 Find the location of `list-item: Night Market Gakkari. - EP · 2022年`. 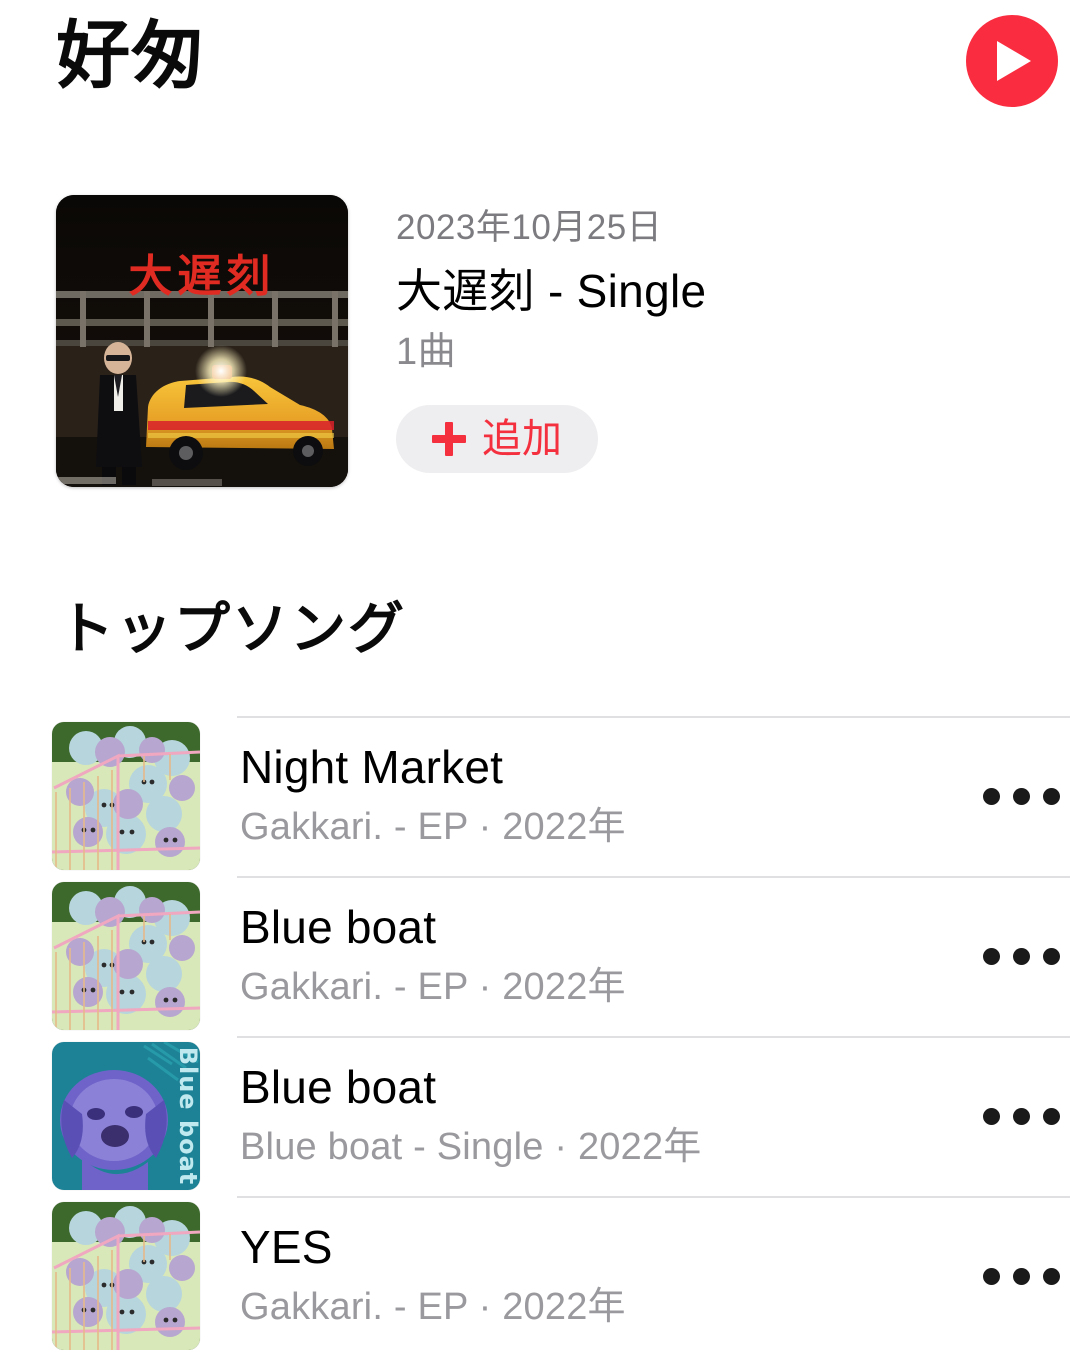

list-item: Night Market Gakkari. - EP · 2022年 is located at coordinates (540, 796).